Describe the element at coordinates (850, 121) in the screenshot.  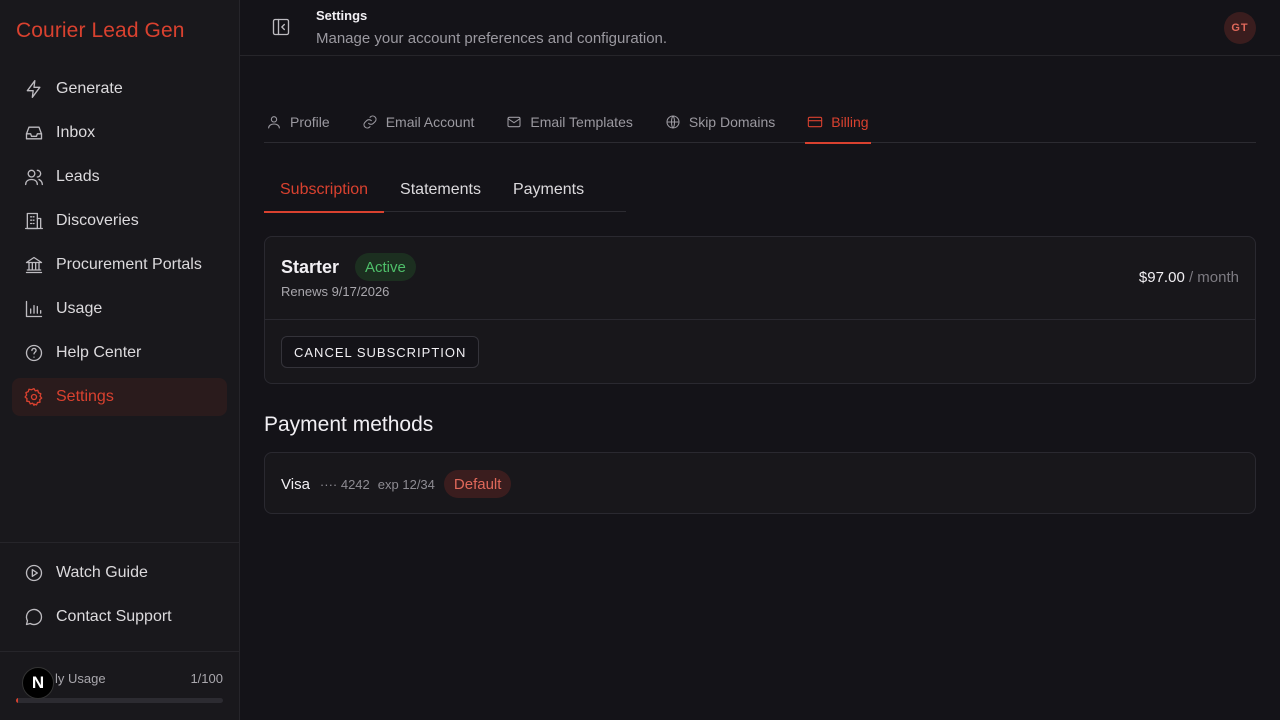
I see `tab-label: Billing` at that location.